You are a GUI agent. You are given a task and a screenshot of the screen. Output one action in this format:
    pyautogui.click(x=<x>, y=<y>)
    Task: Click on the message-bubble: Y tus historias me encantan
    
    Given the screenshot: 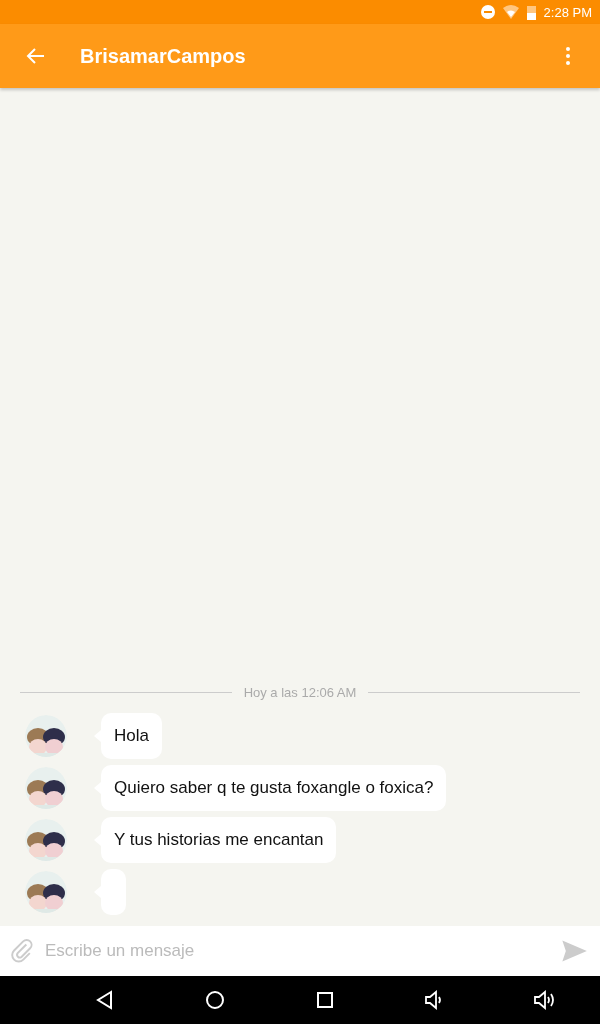 What is the action you would take?
    pyautogui.click(x=219, y=840)
    